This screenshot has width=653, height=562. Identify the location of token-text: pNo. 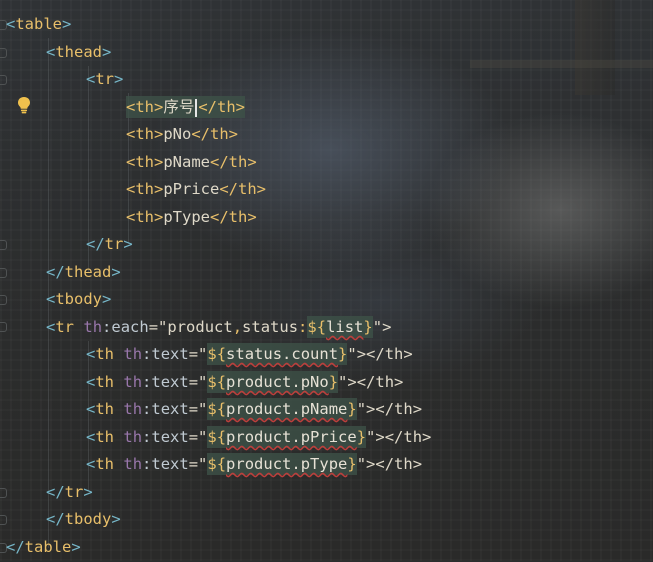
(177, 134).